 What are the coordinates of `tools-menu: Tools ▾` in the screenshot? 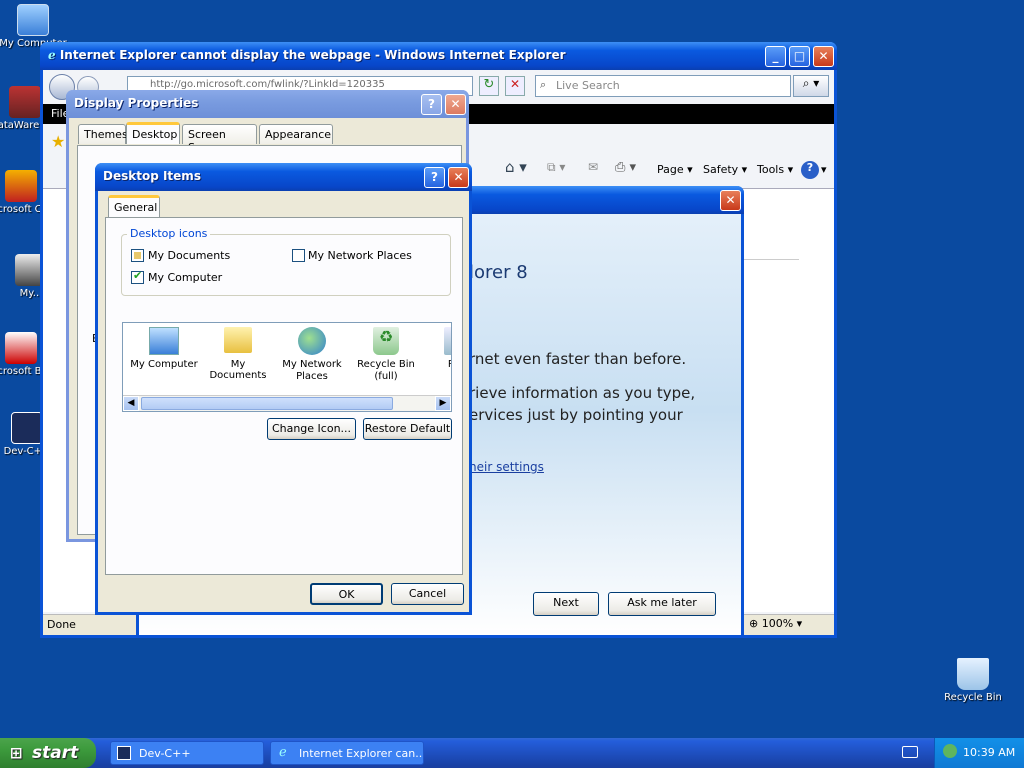 It's located at (775, 169).